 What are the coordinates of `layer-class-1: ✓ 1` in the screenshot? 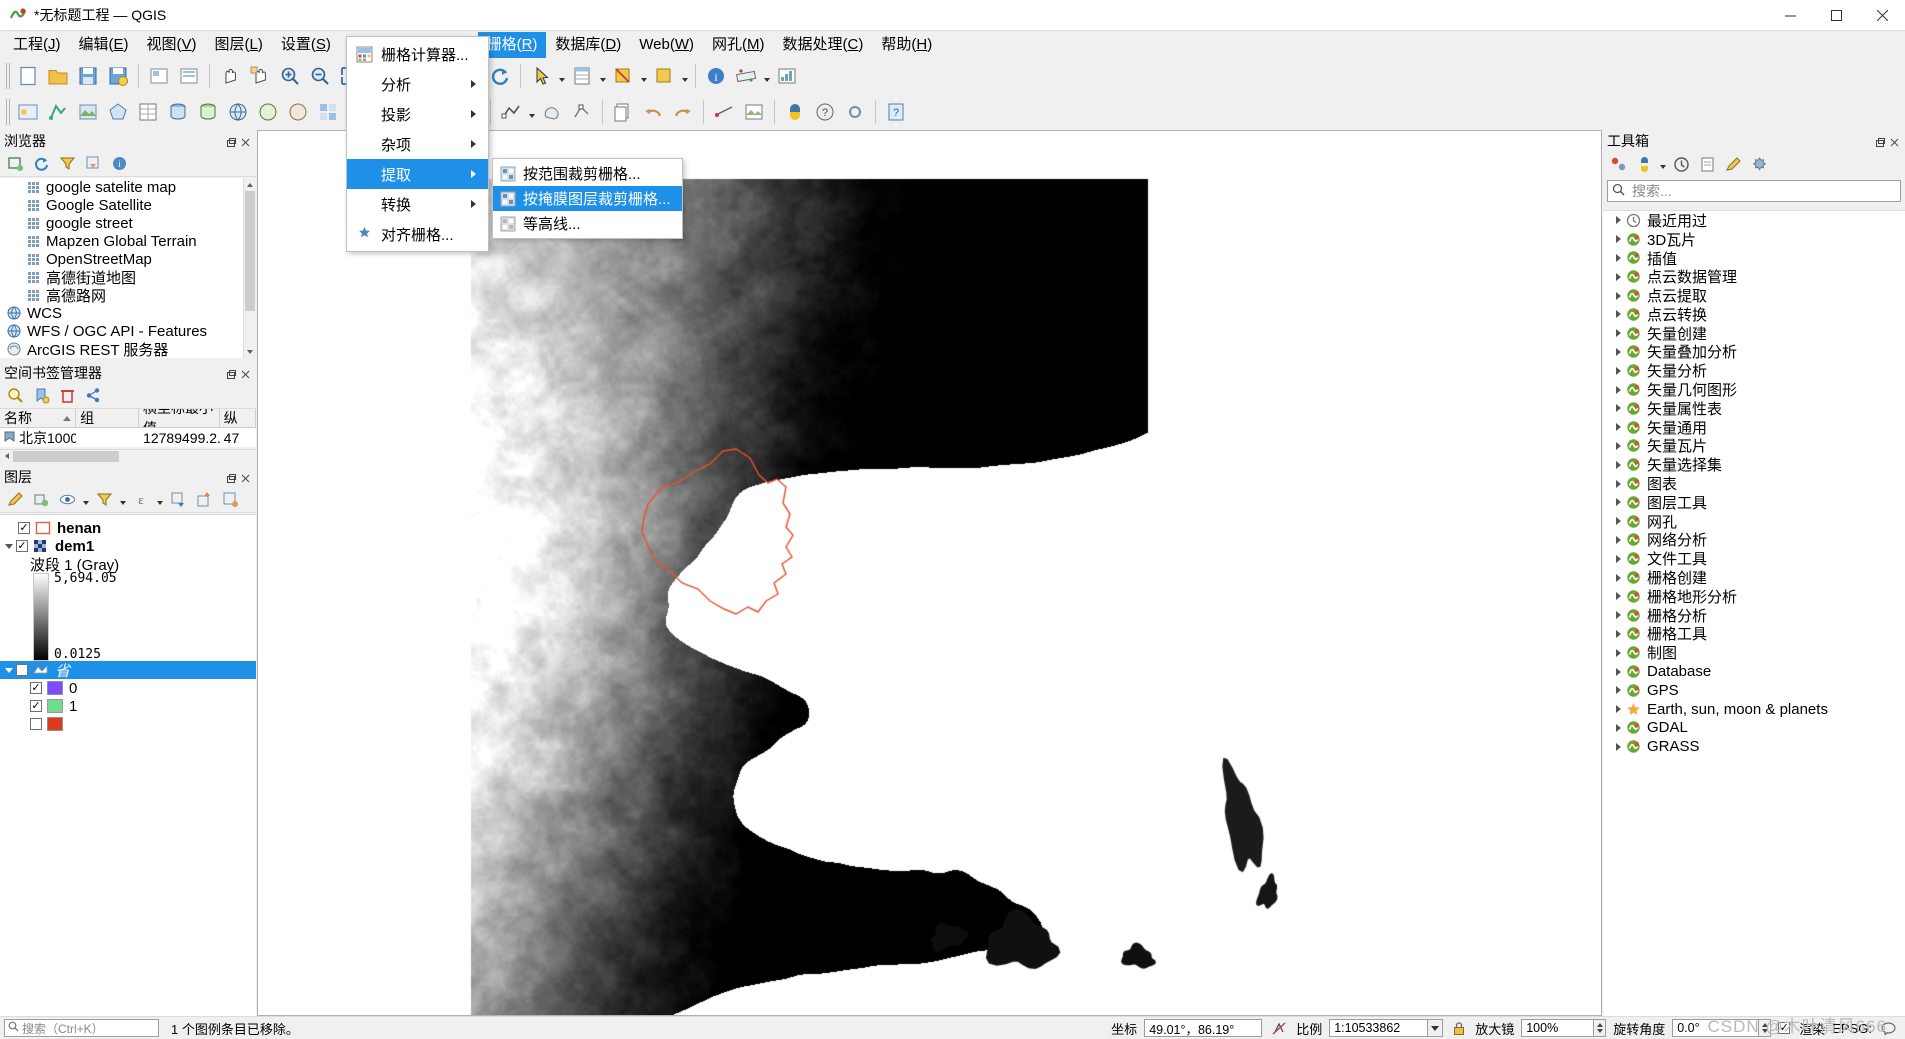 It's located at (128, 706).